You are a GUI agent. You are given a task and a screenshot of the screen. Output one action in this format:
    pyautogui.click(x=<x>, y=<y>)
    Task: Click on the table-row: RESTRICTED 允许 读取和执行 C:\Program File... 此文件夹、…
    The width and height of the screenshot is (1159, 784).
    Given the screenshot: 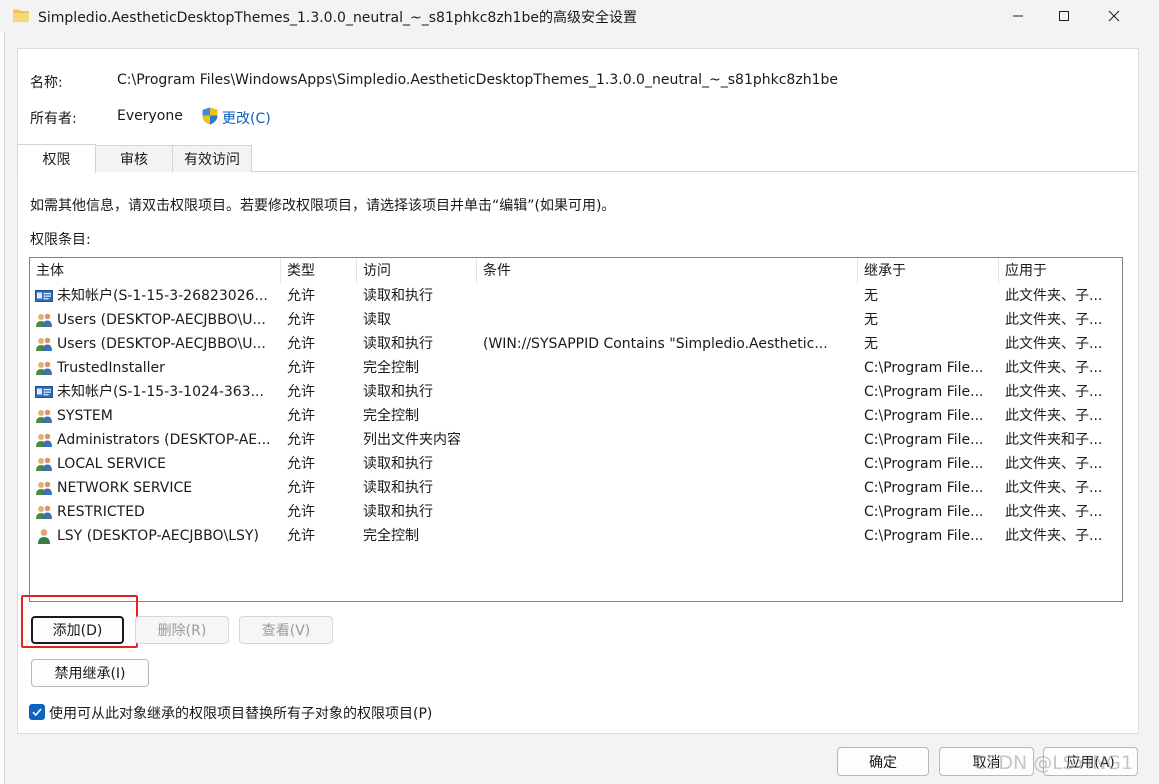 What is the action you would take?
    pyautogui.click(x=576, y=512)
    